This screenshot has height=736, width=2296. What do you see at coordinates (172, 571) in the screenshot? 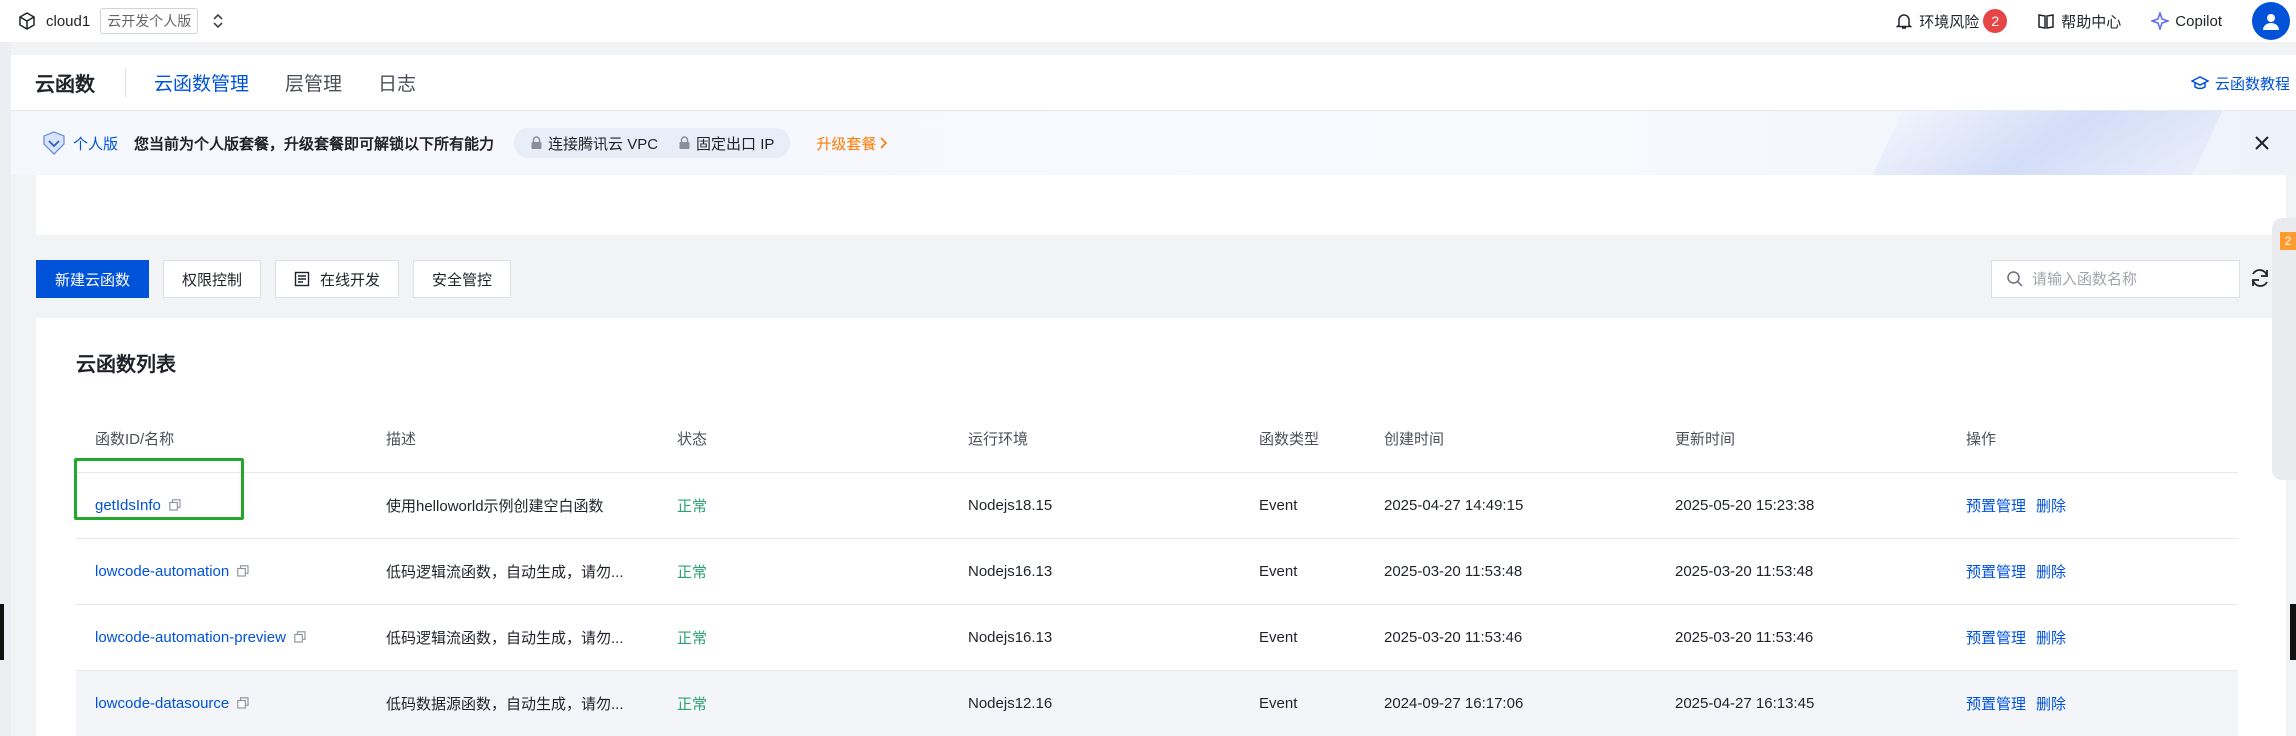
I see `function-name-link: lowcode-automation` at bounding box center [172, 571].